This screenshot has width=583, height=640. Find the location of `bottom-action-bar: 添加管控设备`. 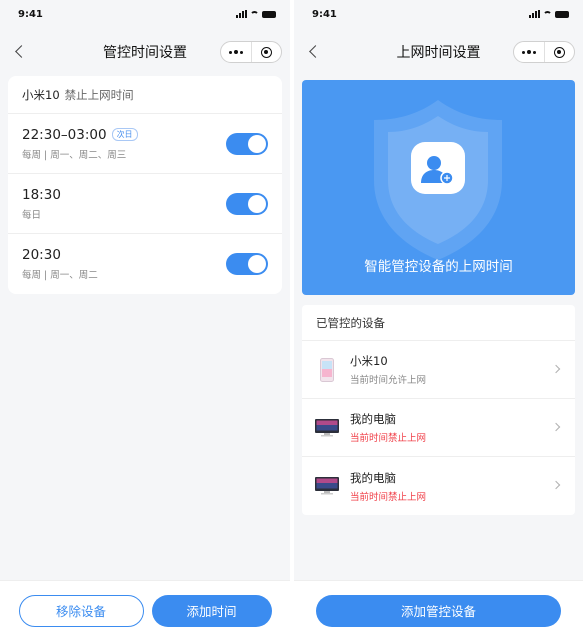

bottom-action-bar: 添加管控设备 is located at coordinates (438, 610).